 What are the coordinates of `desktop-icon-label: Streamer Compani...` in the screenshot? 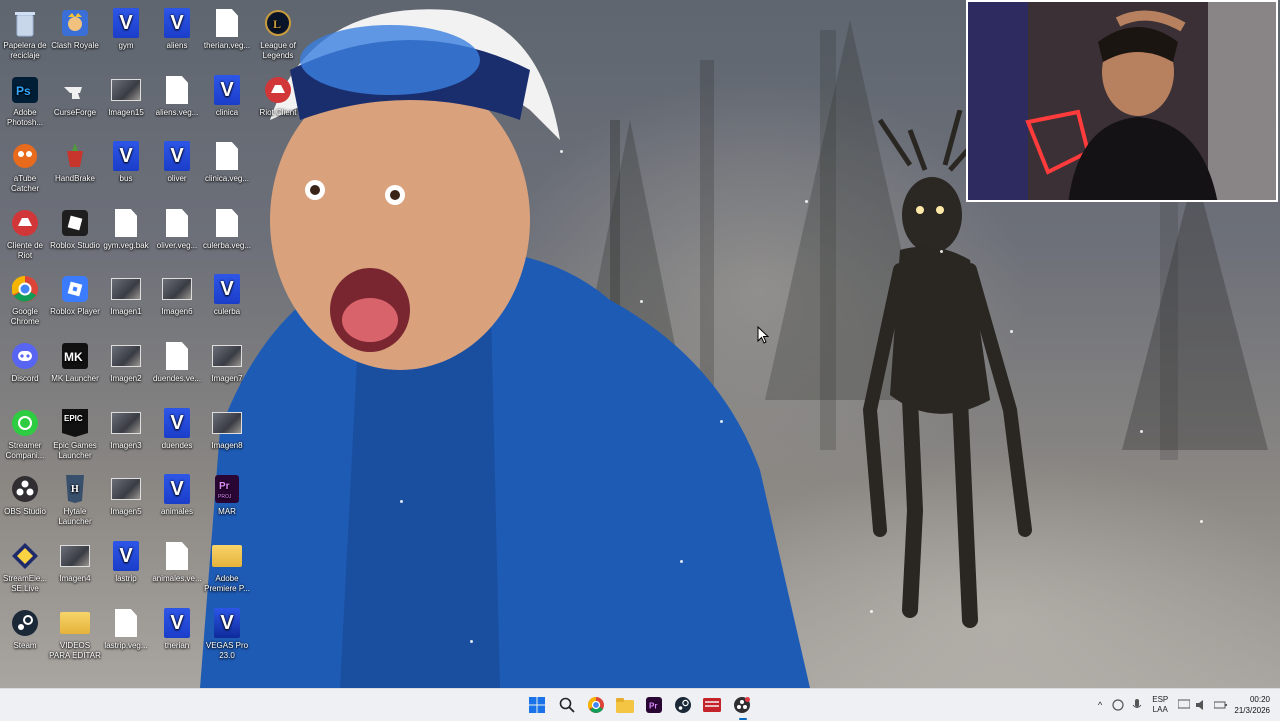 It's located at (25, 450).